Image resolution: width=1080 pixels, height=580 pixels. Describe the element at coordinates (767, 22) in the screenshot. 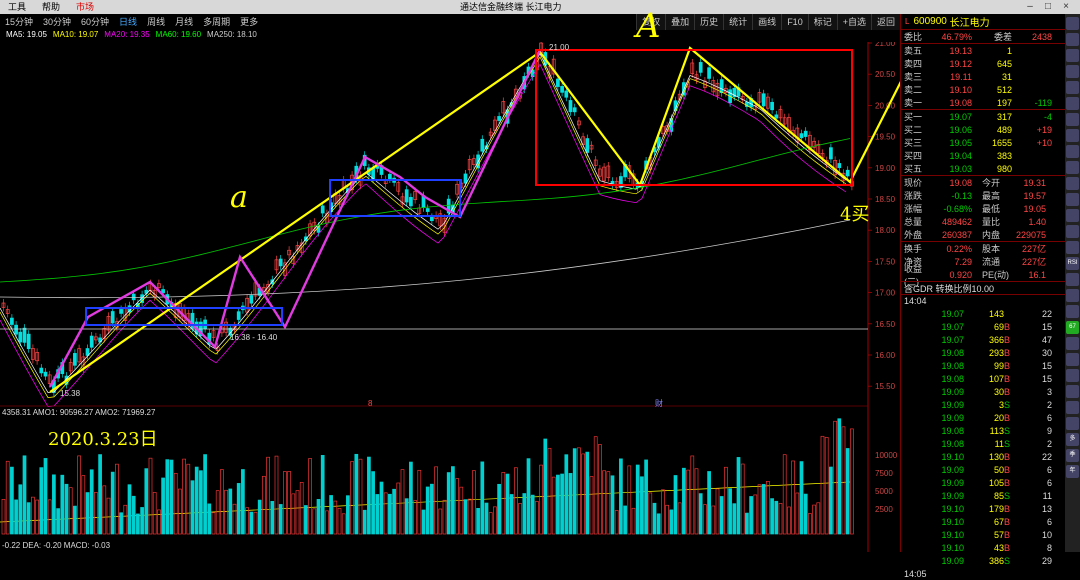

I see `draw-button: 画线` at that location.